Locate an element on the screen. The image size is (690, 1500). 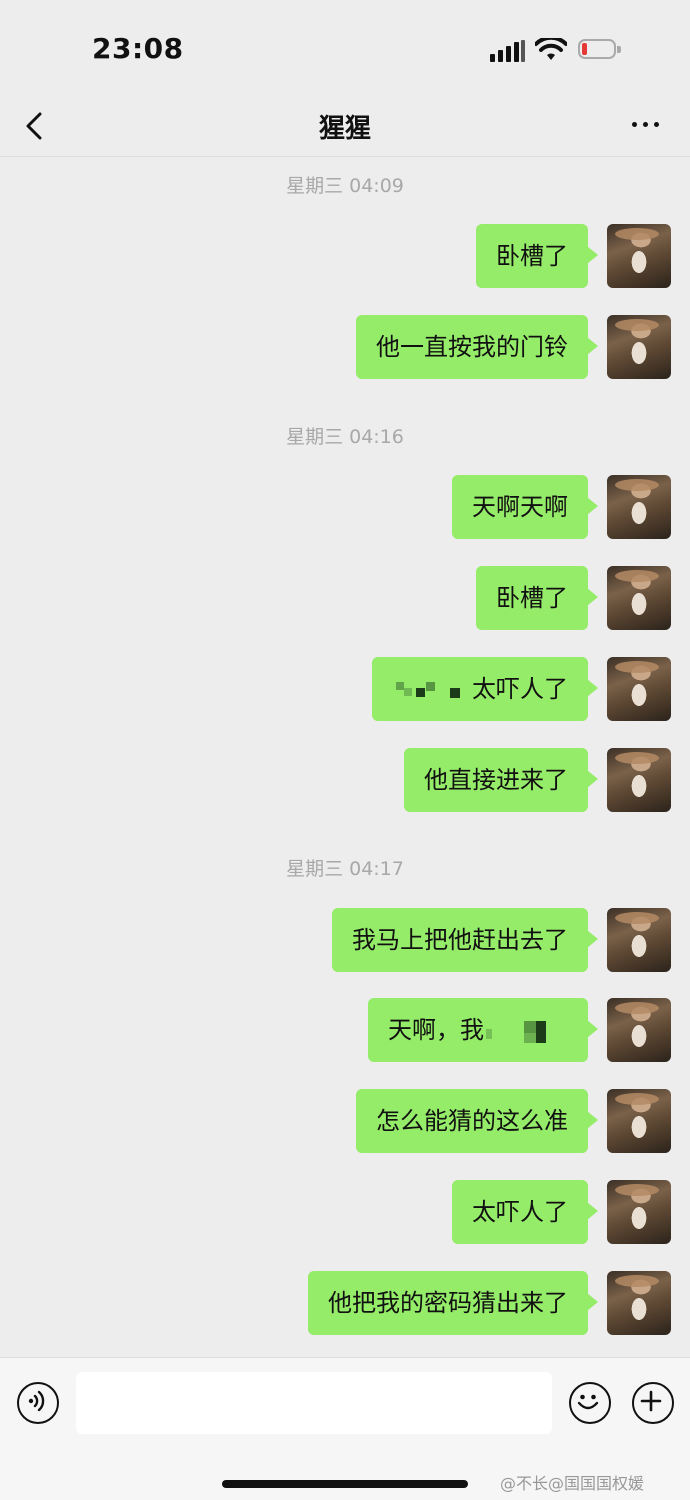
chat-title: 猩猩 is located at coordinates (344, 129).